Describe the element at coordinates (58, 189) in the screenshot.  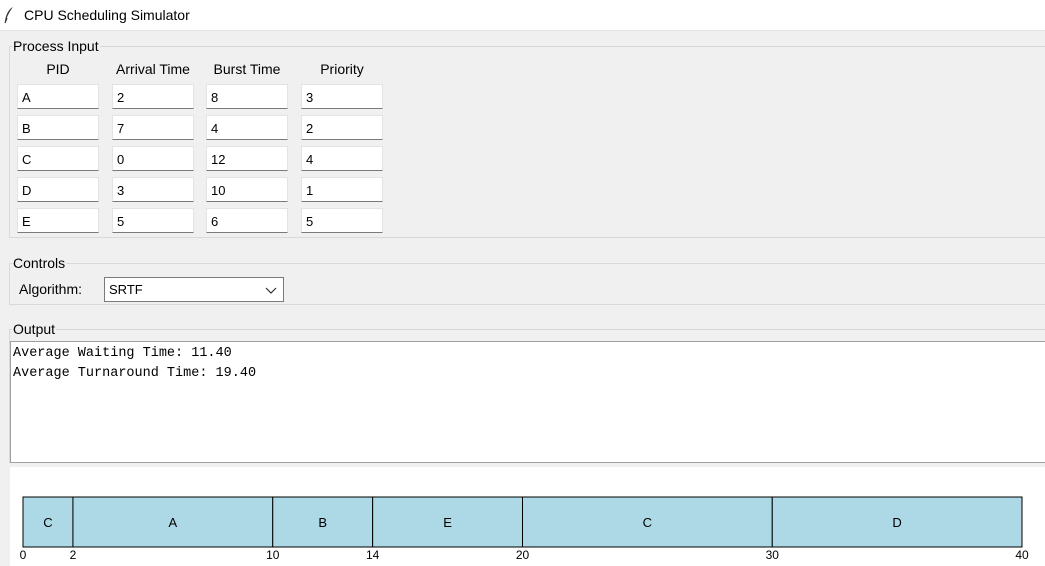
I see `pid-field: D` at that location.